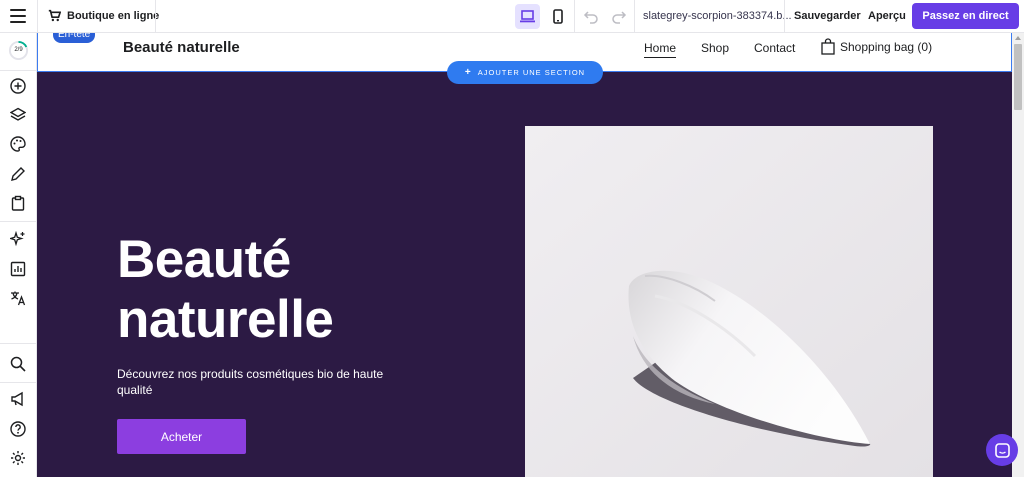 Image resolution: width=1024 pixels, height=477 pixels. What do you see at coordinates (113, 15) in the screenshot?
I see `store-name: Boutique en ligne` at bounding box center [113, 15].